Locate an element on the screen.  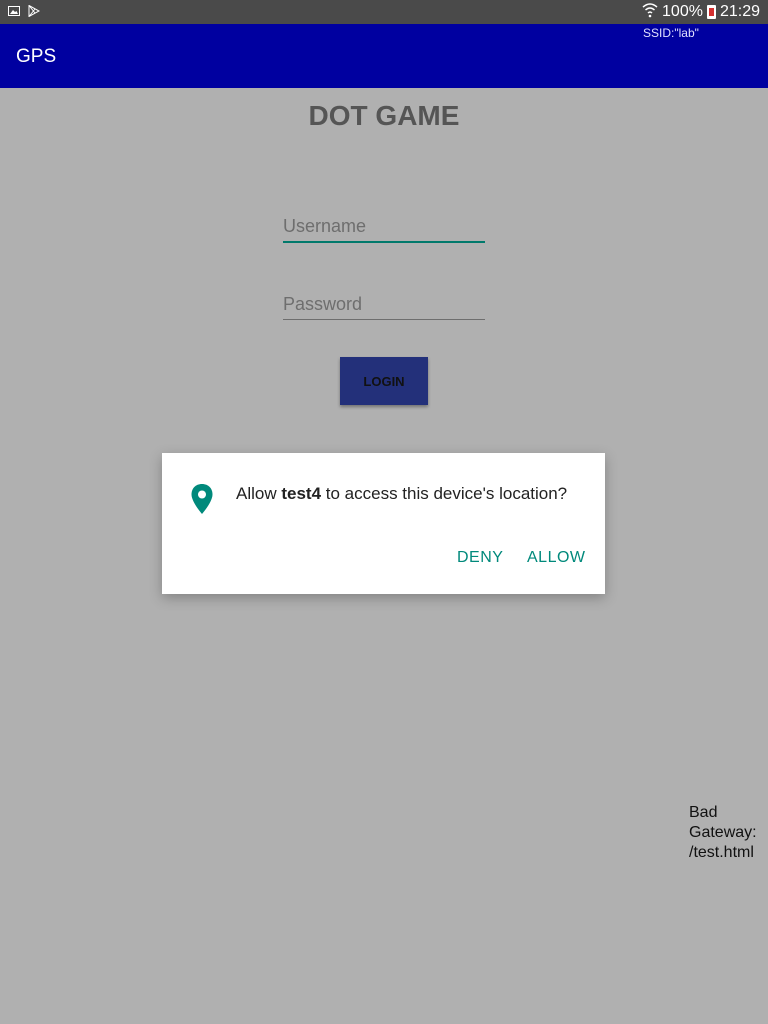
password-input is located at coordinates (384, 307).